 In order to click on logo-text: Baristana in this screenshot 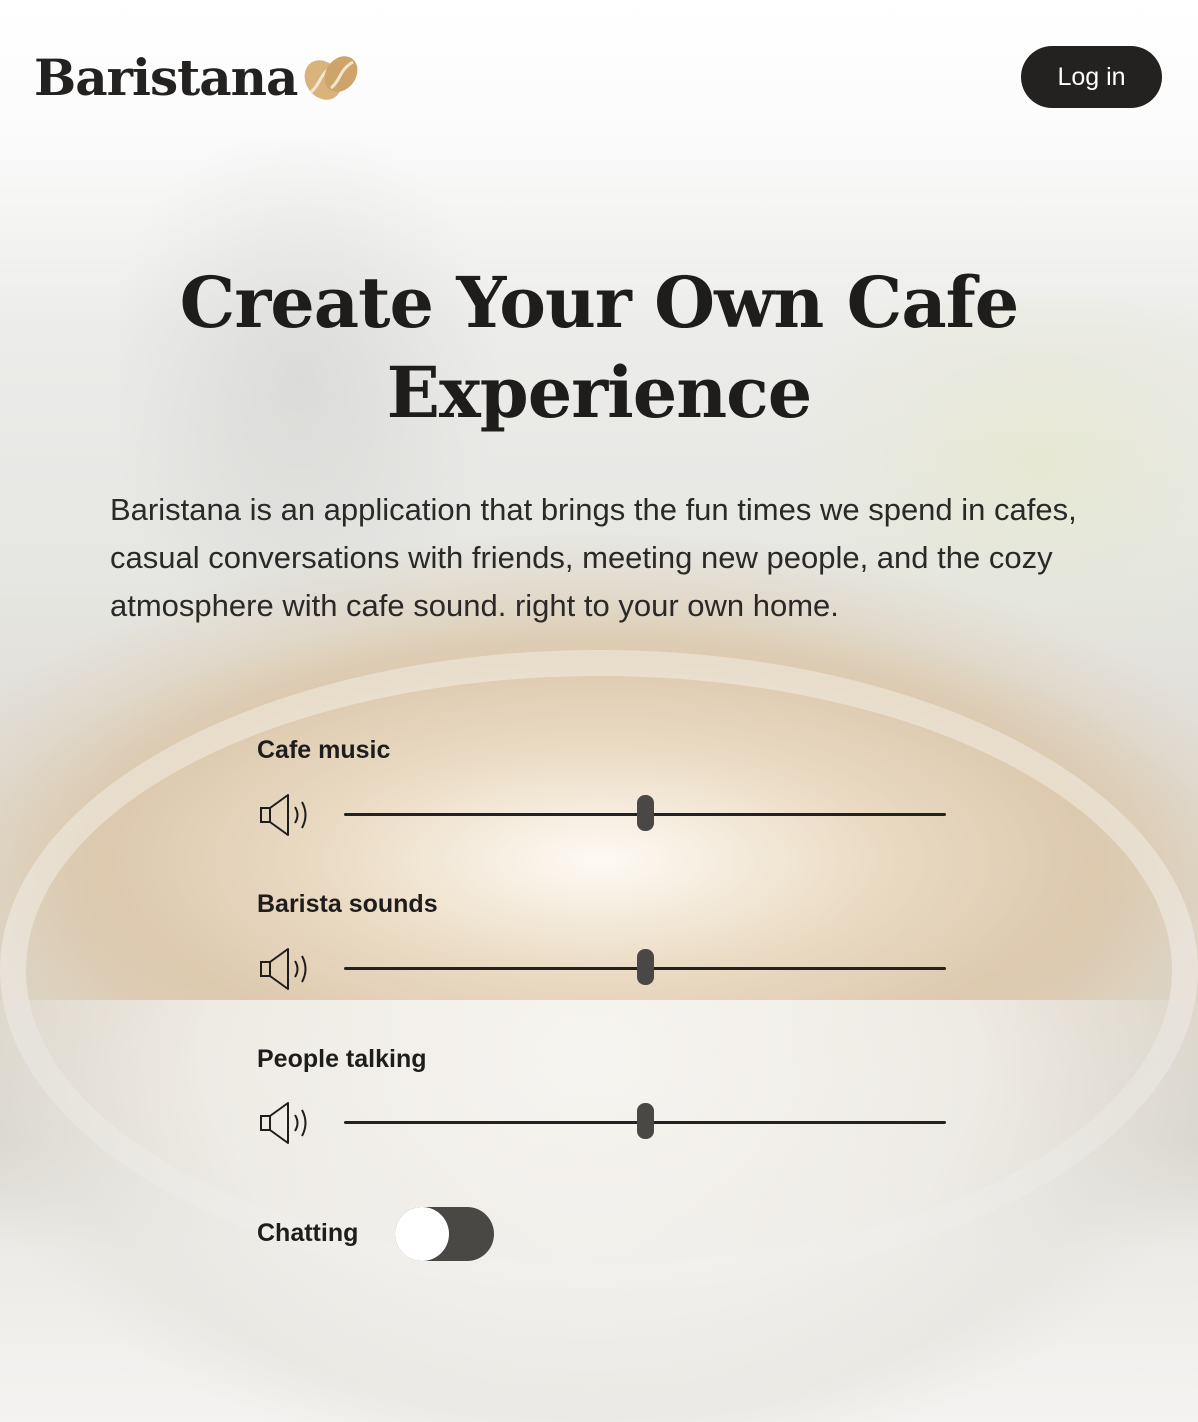, I will do `click(166, 77)`.